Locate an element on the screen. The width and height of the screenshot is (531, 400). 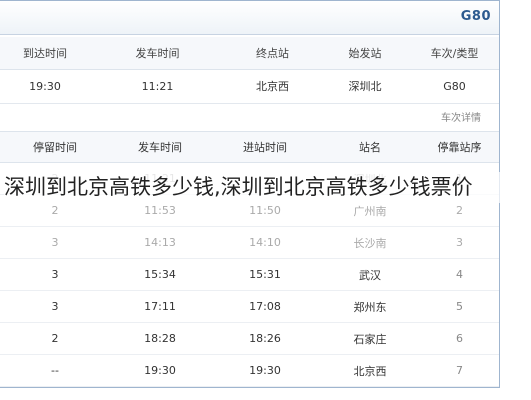
station-name: 郑州东 is located at coordinates (370, 306).